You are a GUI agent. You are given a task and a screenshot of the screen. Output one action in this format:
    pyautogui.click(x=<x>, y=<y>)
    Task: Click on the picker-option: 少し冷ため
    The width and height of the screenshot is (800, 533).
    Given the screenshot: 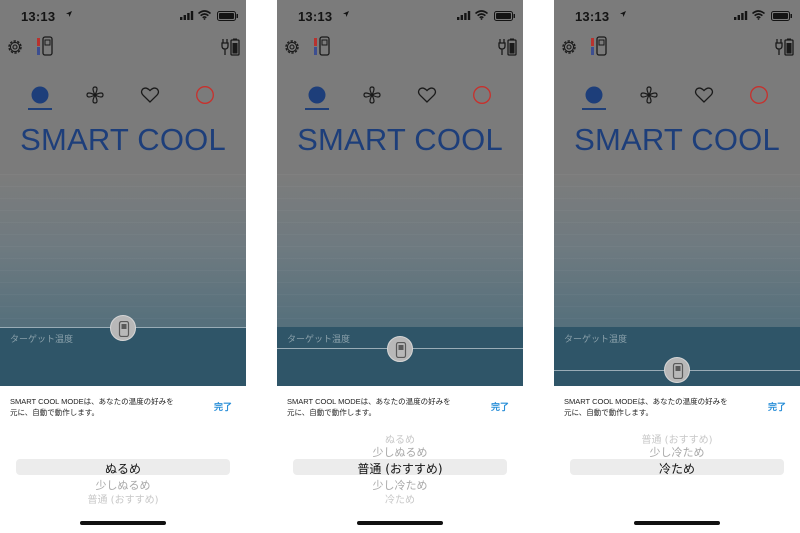 What is the action you would take?
    pyautogui.click(x=677, y=452)
    